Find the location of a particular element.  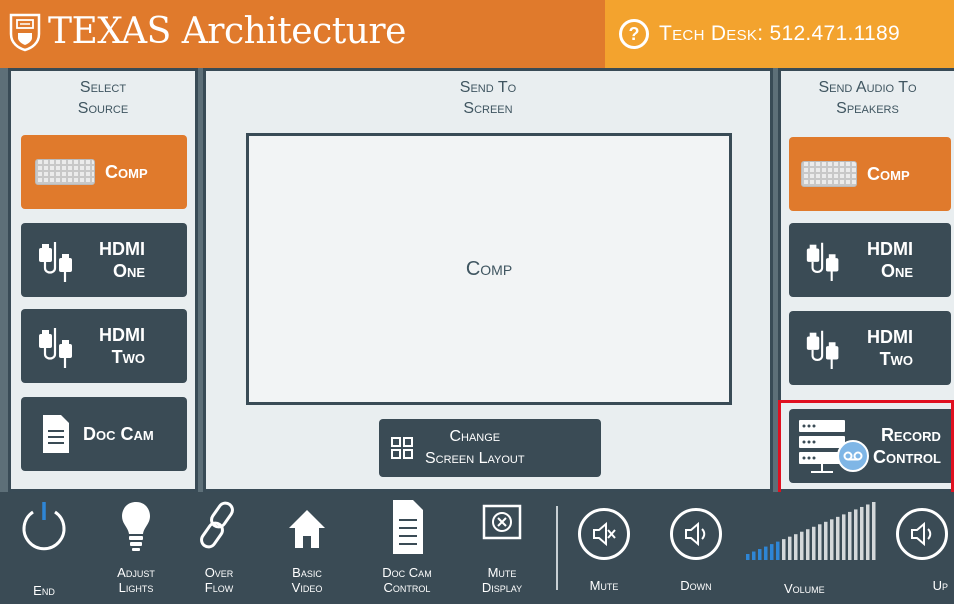

audio-hdmi-two-label: HDMI Two is located at coordinates (890, 348).